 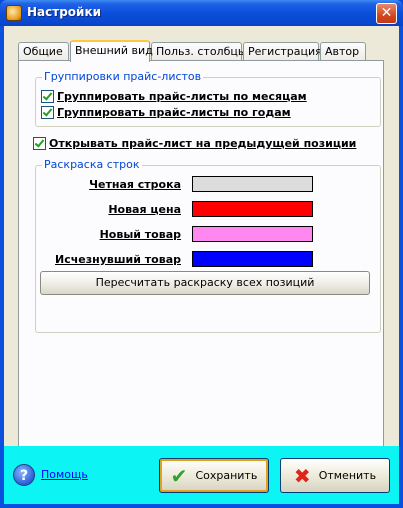 What do you see at coordinates (111, 51) in the screenshot?
I see `tab-appearance: Внешний вид` at bounding box center [111, 51].